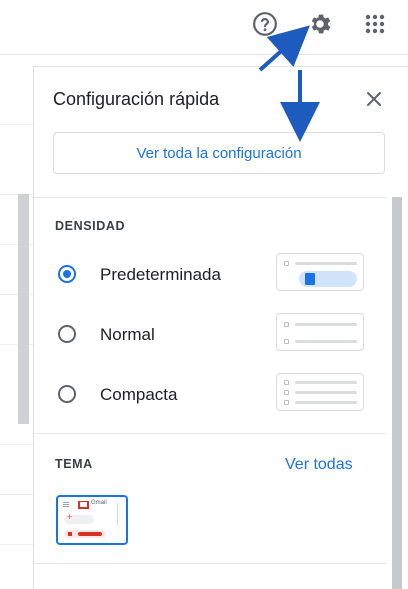  I want to click on thumb-brand-text: Gmail, so click(99, 503).